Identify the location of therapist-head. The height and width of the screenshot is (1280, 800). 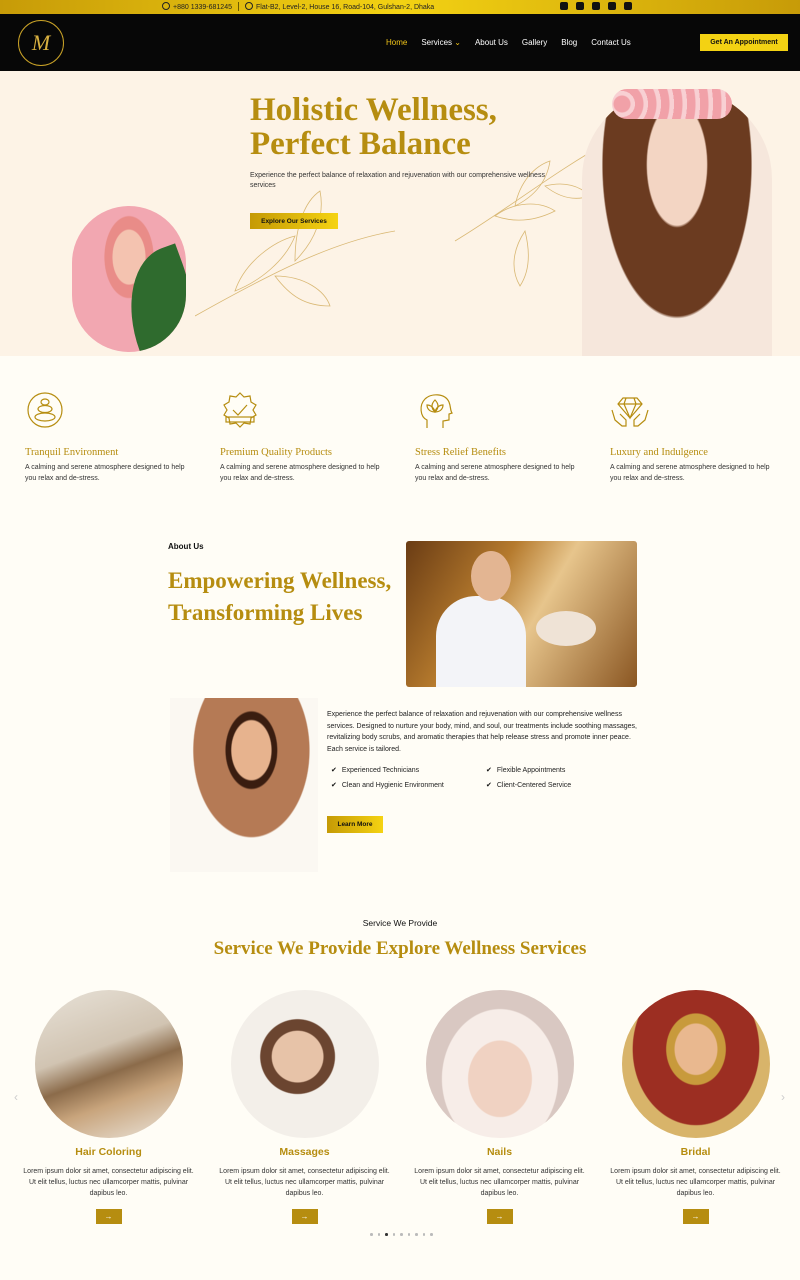
(491, 576).